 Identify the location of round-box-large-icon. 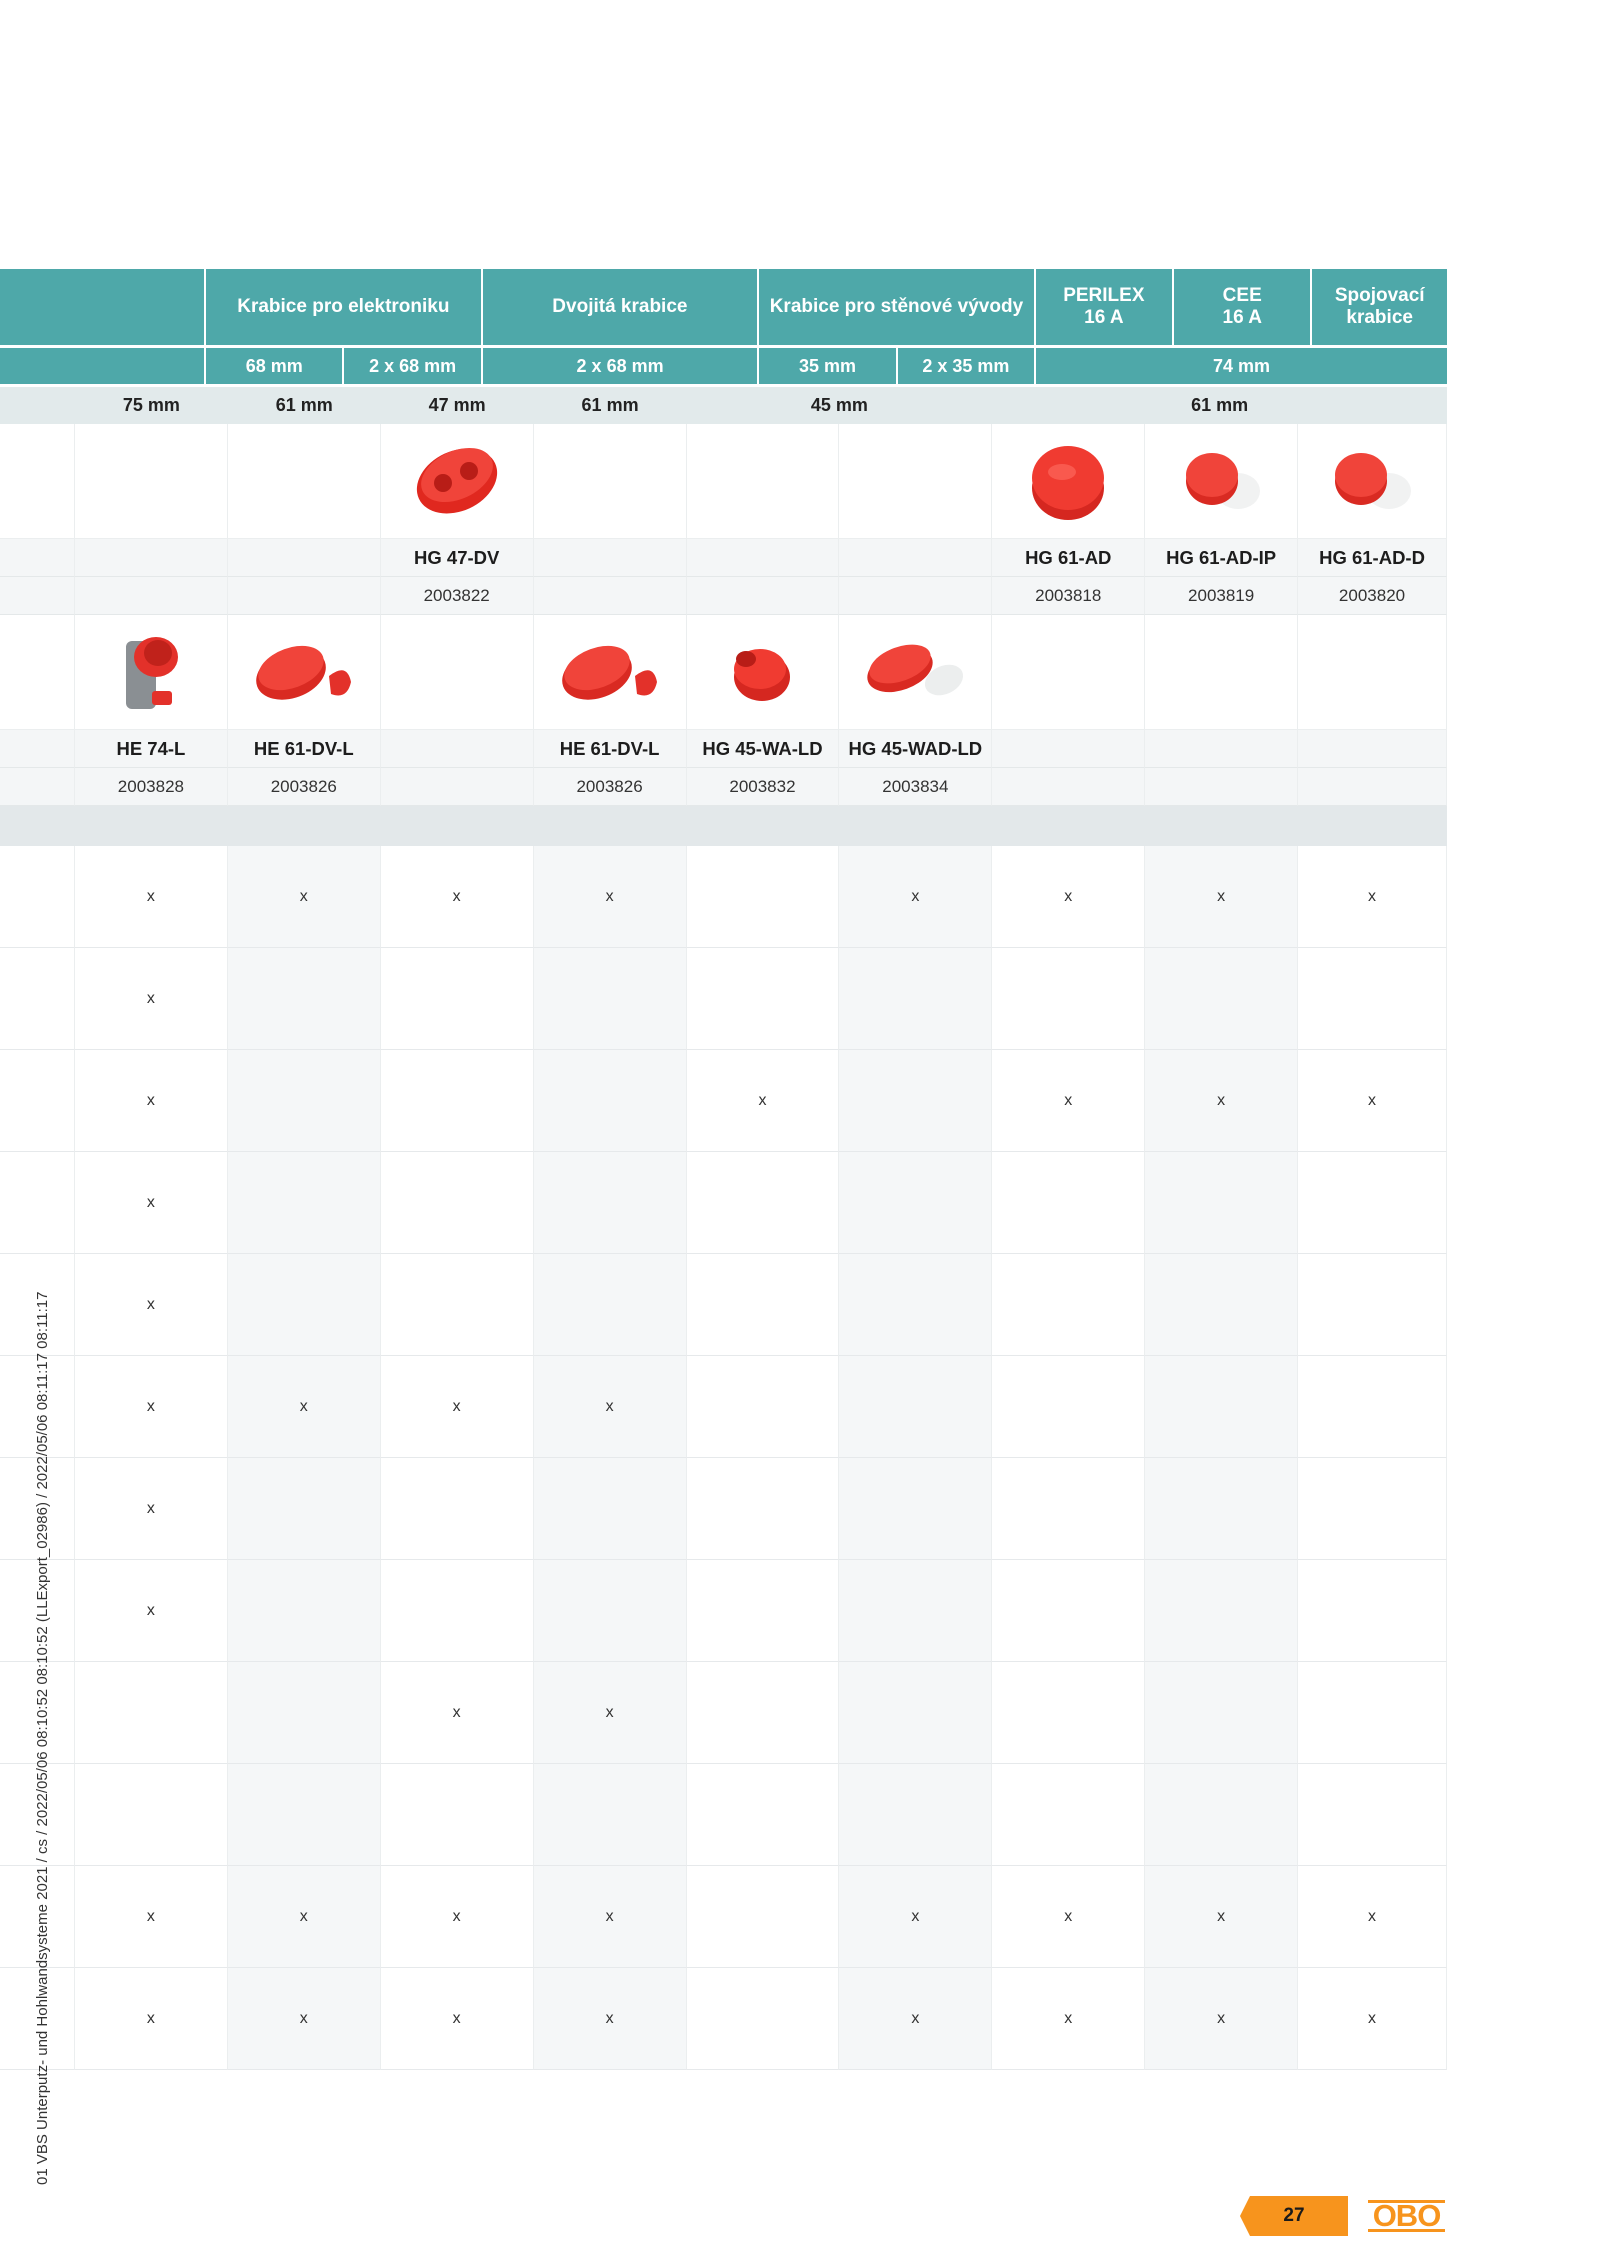
(1068, 483).